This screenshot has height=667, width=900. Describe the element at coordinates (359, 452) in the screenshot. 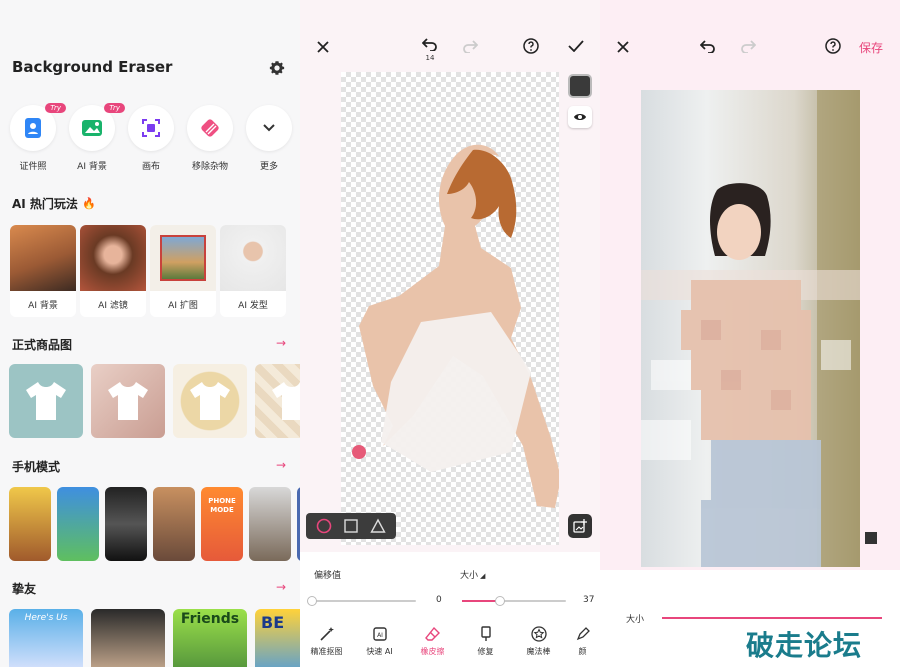

I see `brush-cursor` at that location.